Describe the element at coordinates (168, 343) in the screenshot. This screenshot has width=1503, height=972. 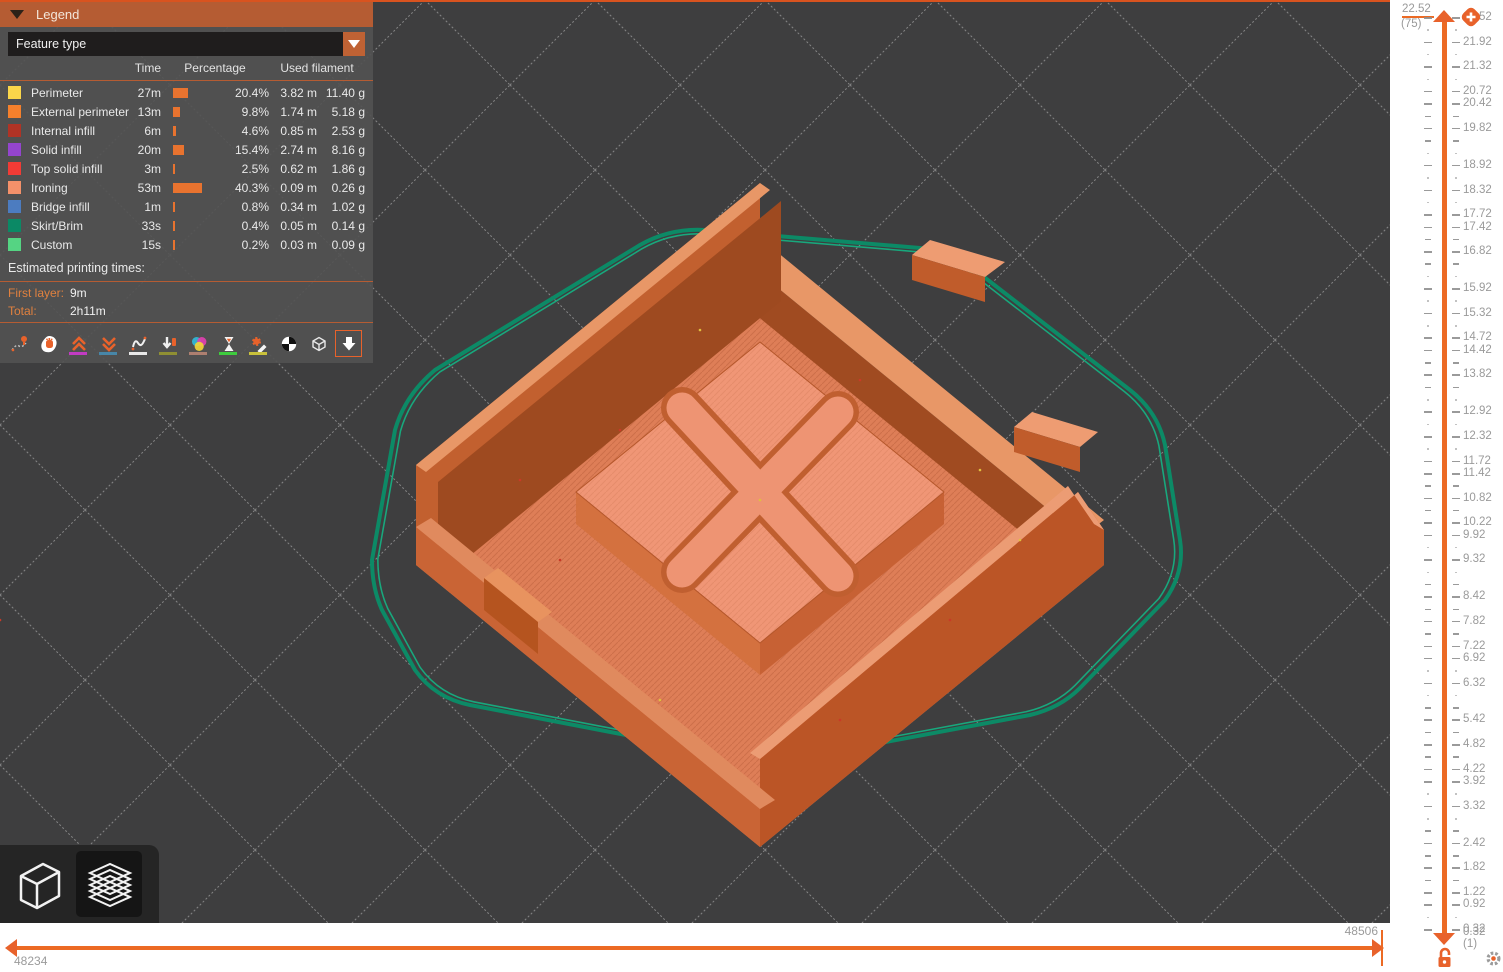
I see `tool-changes-icon` at that location.